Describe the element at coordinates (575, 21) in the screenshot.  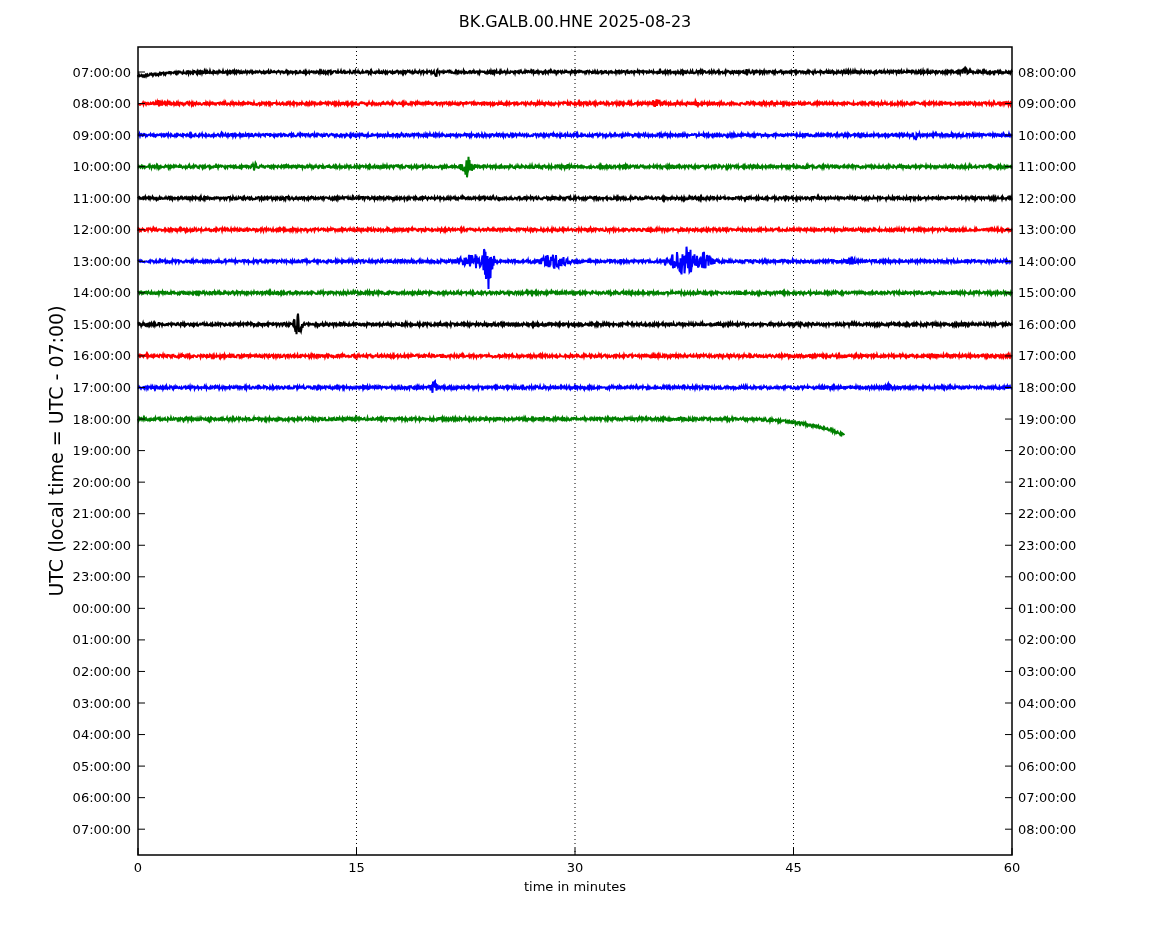
I see `chart-title: BK.GALB.00.HNE 2025-08-23` at that location.